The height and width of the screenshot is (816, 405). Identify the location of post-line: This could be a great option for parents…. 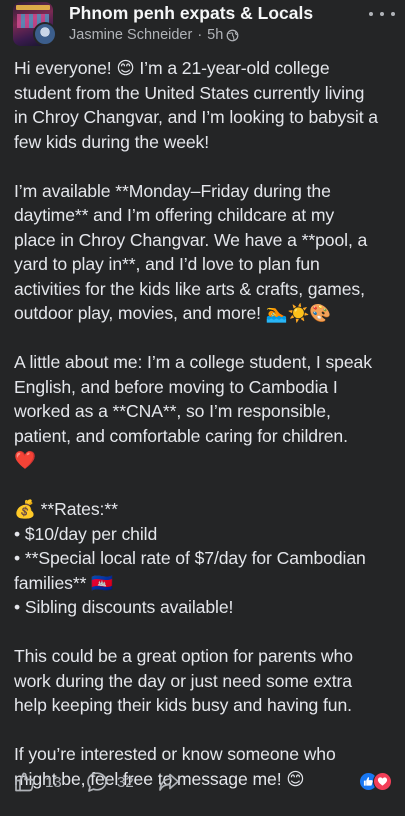
(183, 656).